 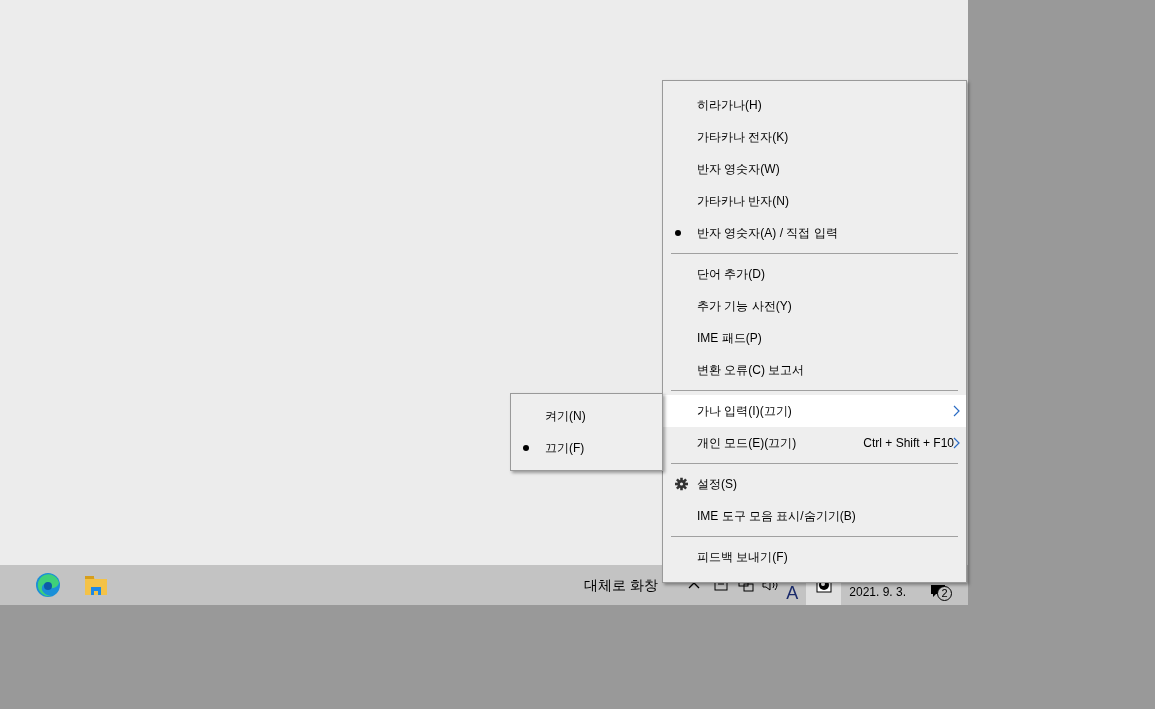 I want to click on menu-item: 반자 영숫자(W), so click(x=814, y=169).